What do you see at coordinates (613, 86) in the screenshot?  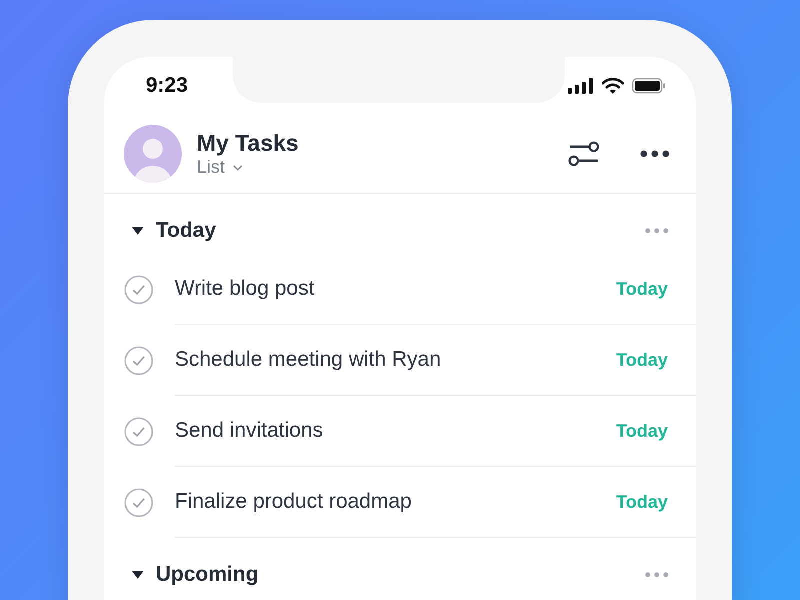 I see `wifi-icon` at bounding box center [613, 86].